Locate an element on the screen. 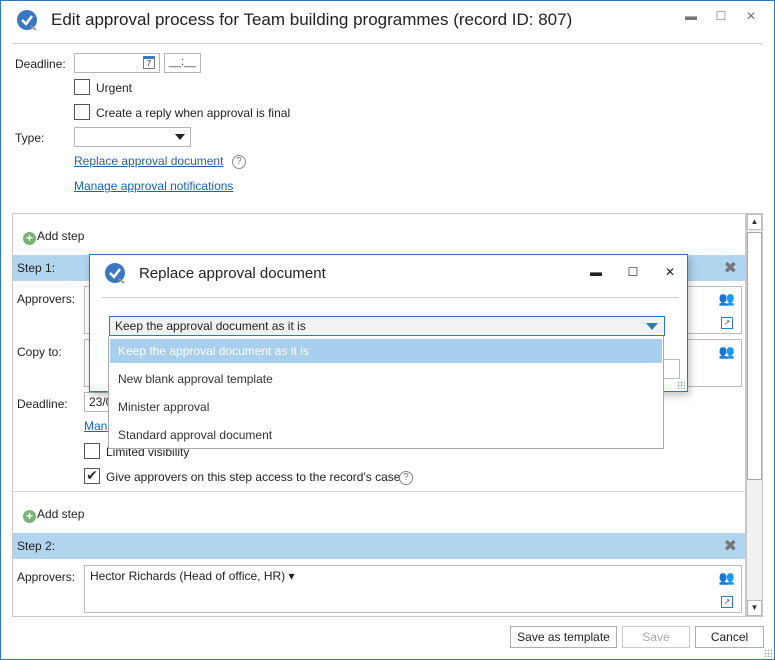  title-separator is located at coordinates (387, 43).